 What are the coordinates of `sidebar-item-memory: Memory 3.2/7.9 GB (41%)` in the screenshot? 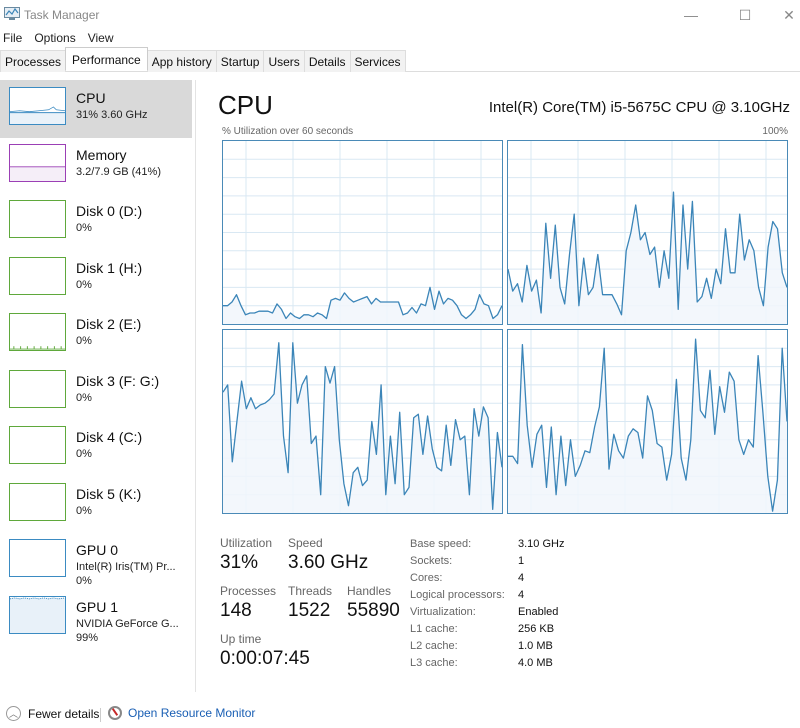 It's located at (96, 166).